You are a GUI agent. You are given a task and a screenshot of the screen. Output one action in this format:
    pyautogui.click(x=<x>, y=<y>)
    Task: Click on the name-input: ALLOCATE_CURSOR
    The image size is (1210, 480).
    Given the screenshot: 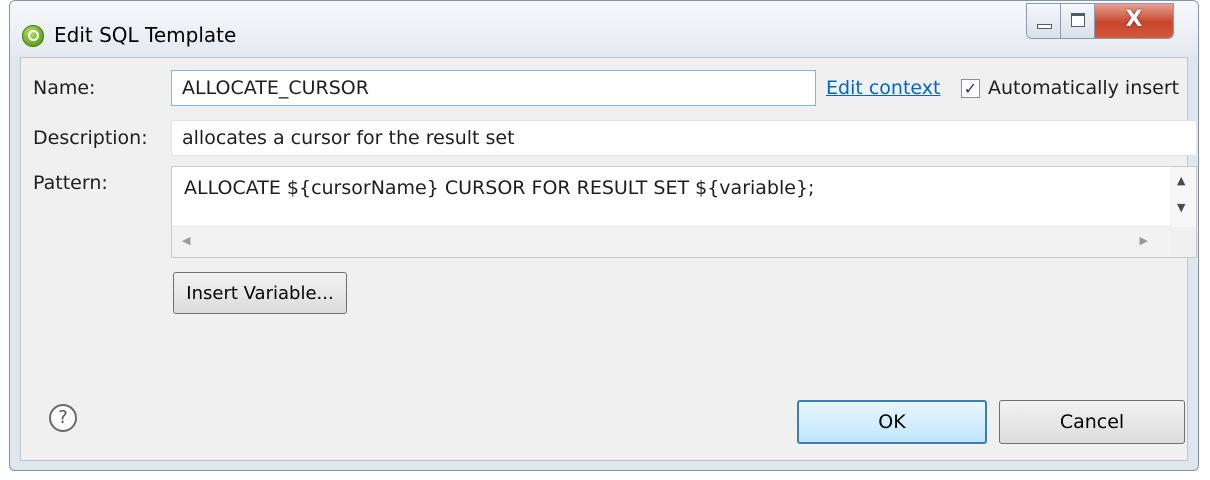 What is the action you would take?
    pyautogui.click(x=493, y=88)
    